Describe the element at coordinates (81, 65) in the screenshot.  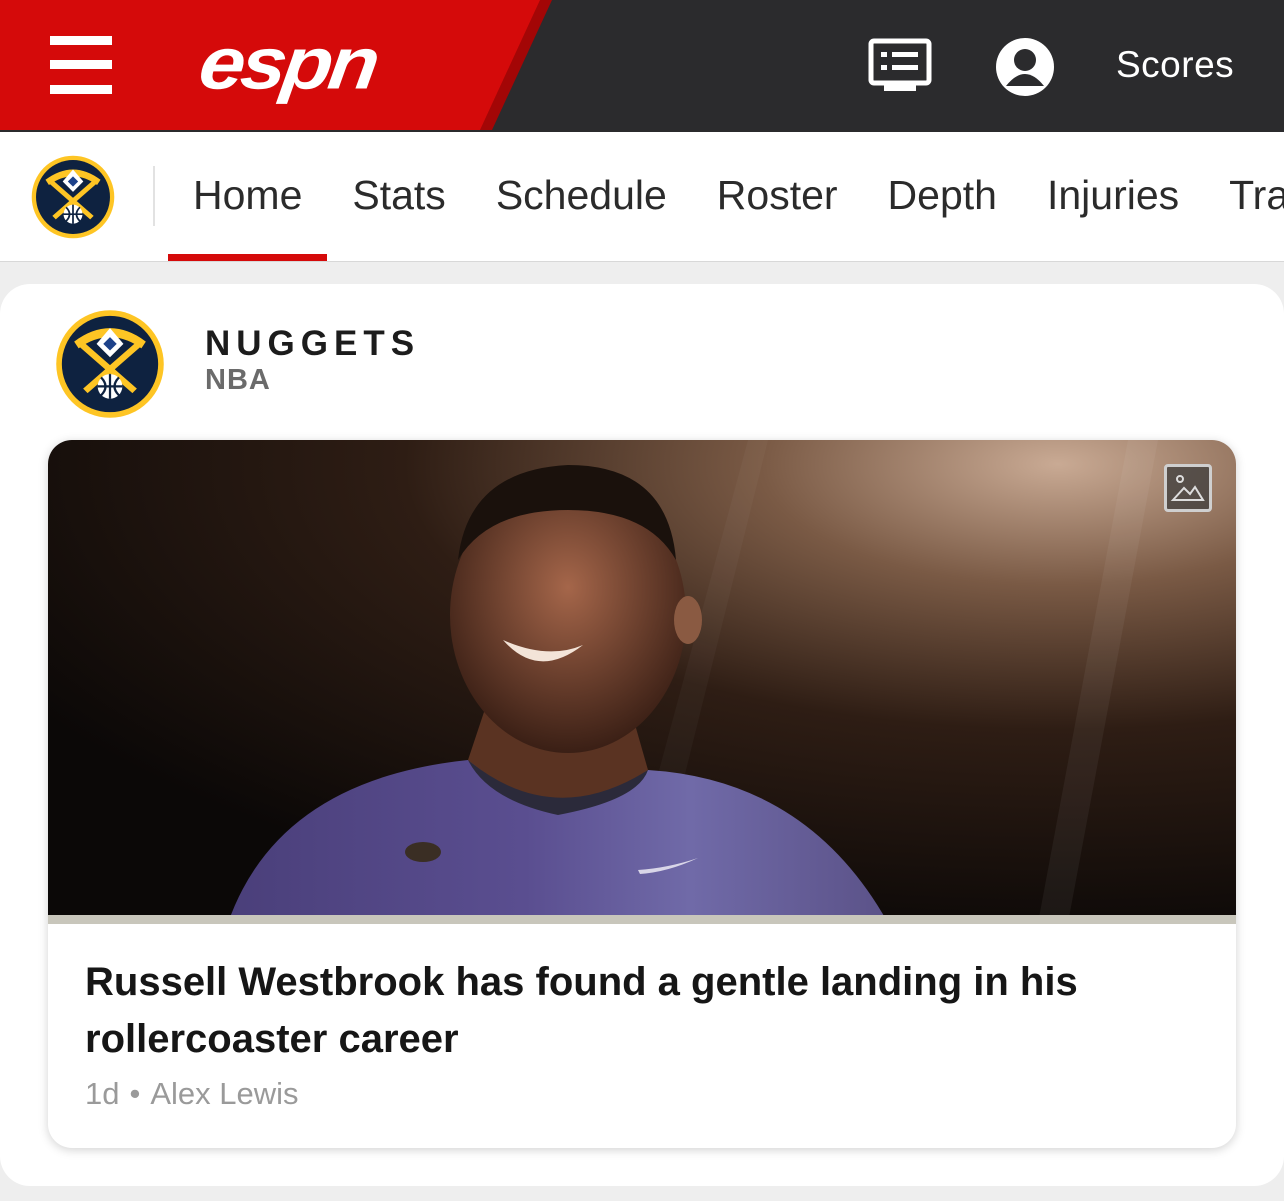
I see `hamburger-menu-icon` at that location.